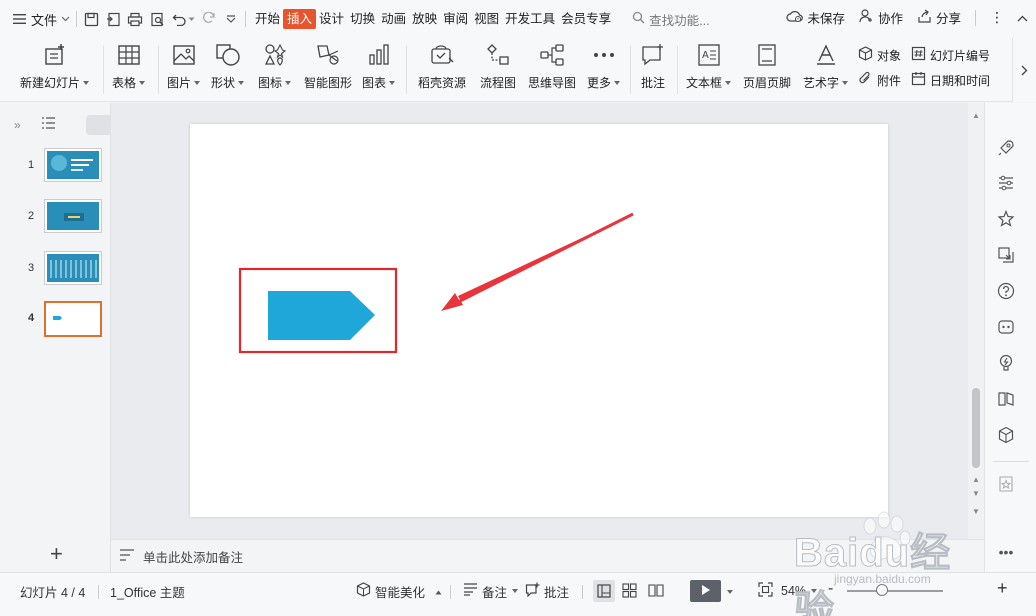 Image resolution: width=1036 pixels, height=616 pixels. What do you see at coordinates (91, 19) in the screenshot?
I see `save-icon` at bounding box center [91, 19].